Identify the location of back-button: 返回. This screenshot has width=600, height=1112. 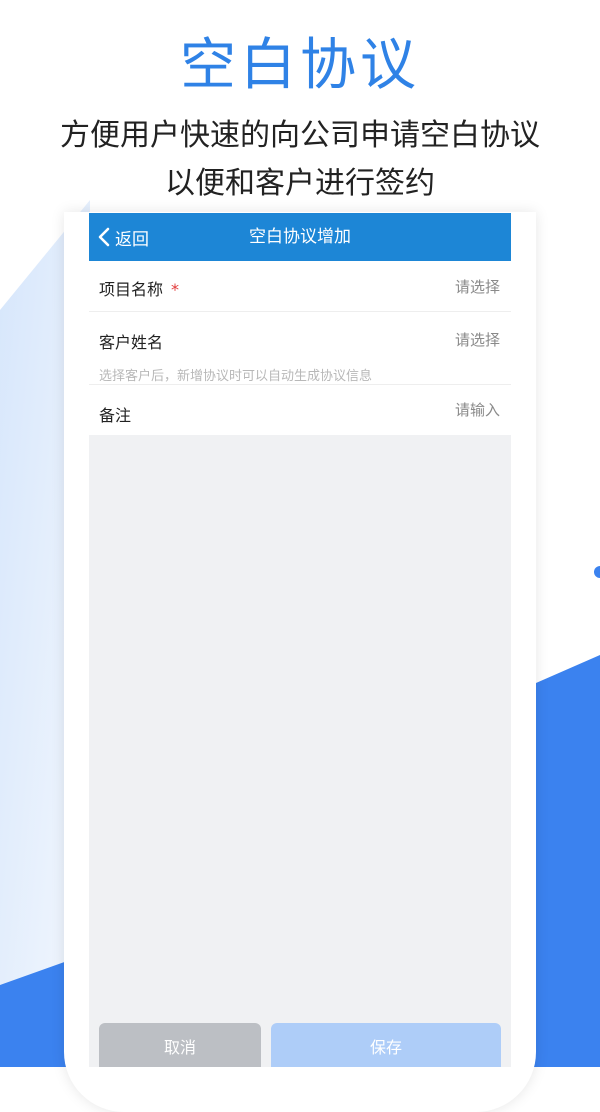
(123, 237).